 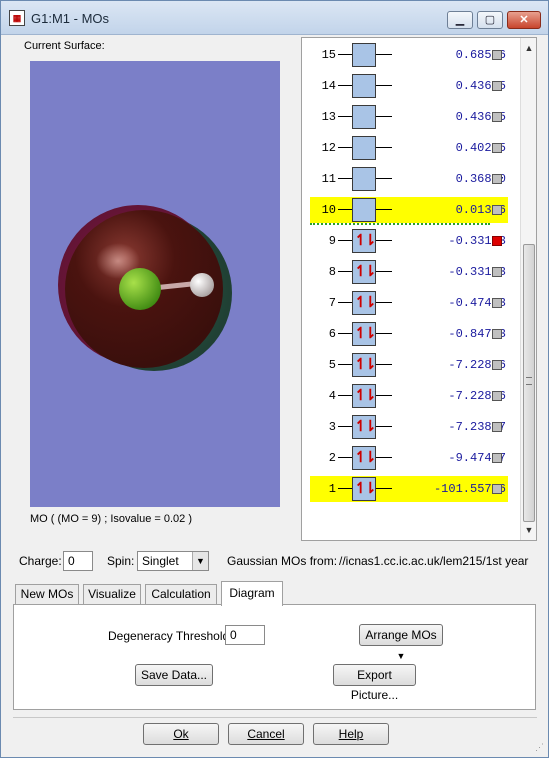 I want to click on chevron-down-icon: ▼, so click(x=200, y=561).